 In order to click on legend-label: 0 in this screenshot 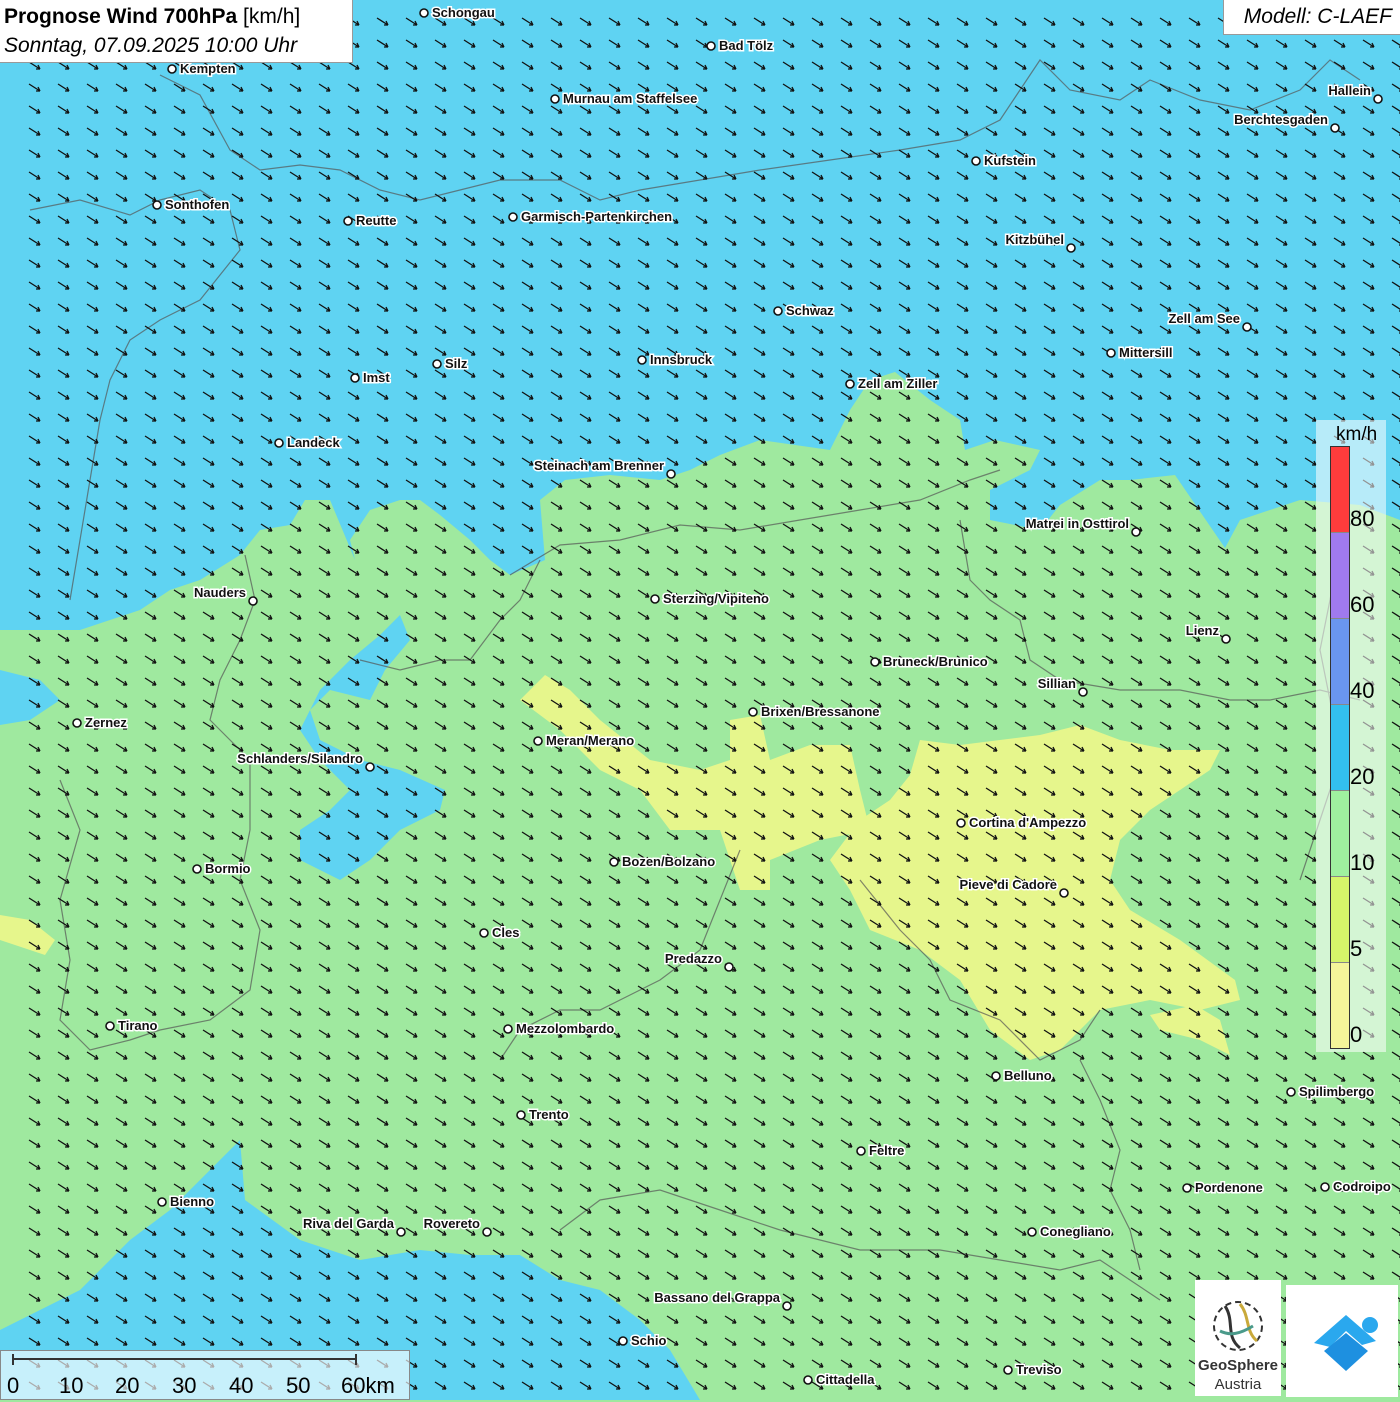, I will do `click(1356, 1034)`.